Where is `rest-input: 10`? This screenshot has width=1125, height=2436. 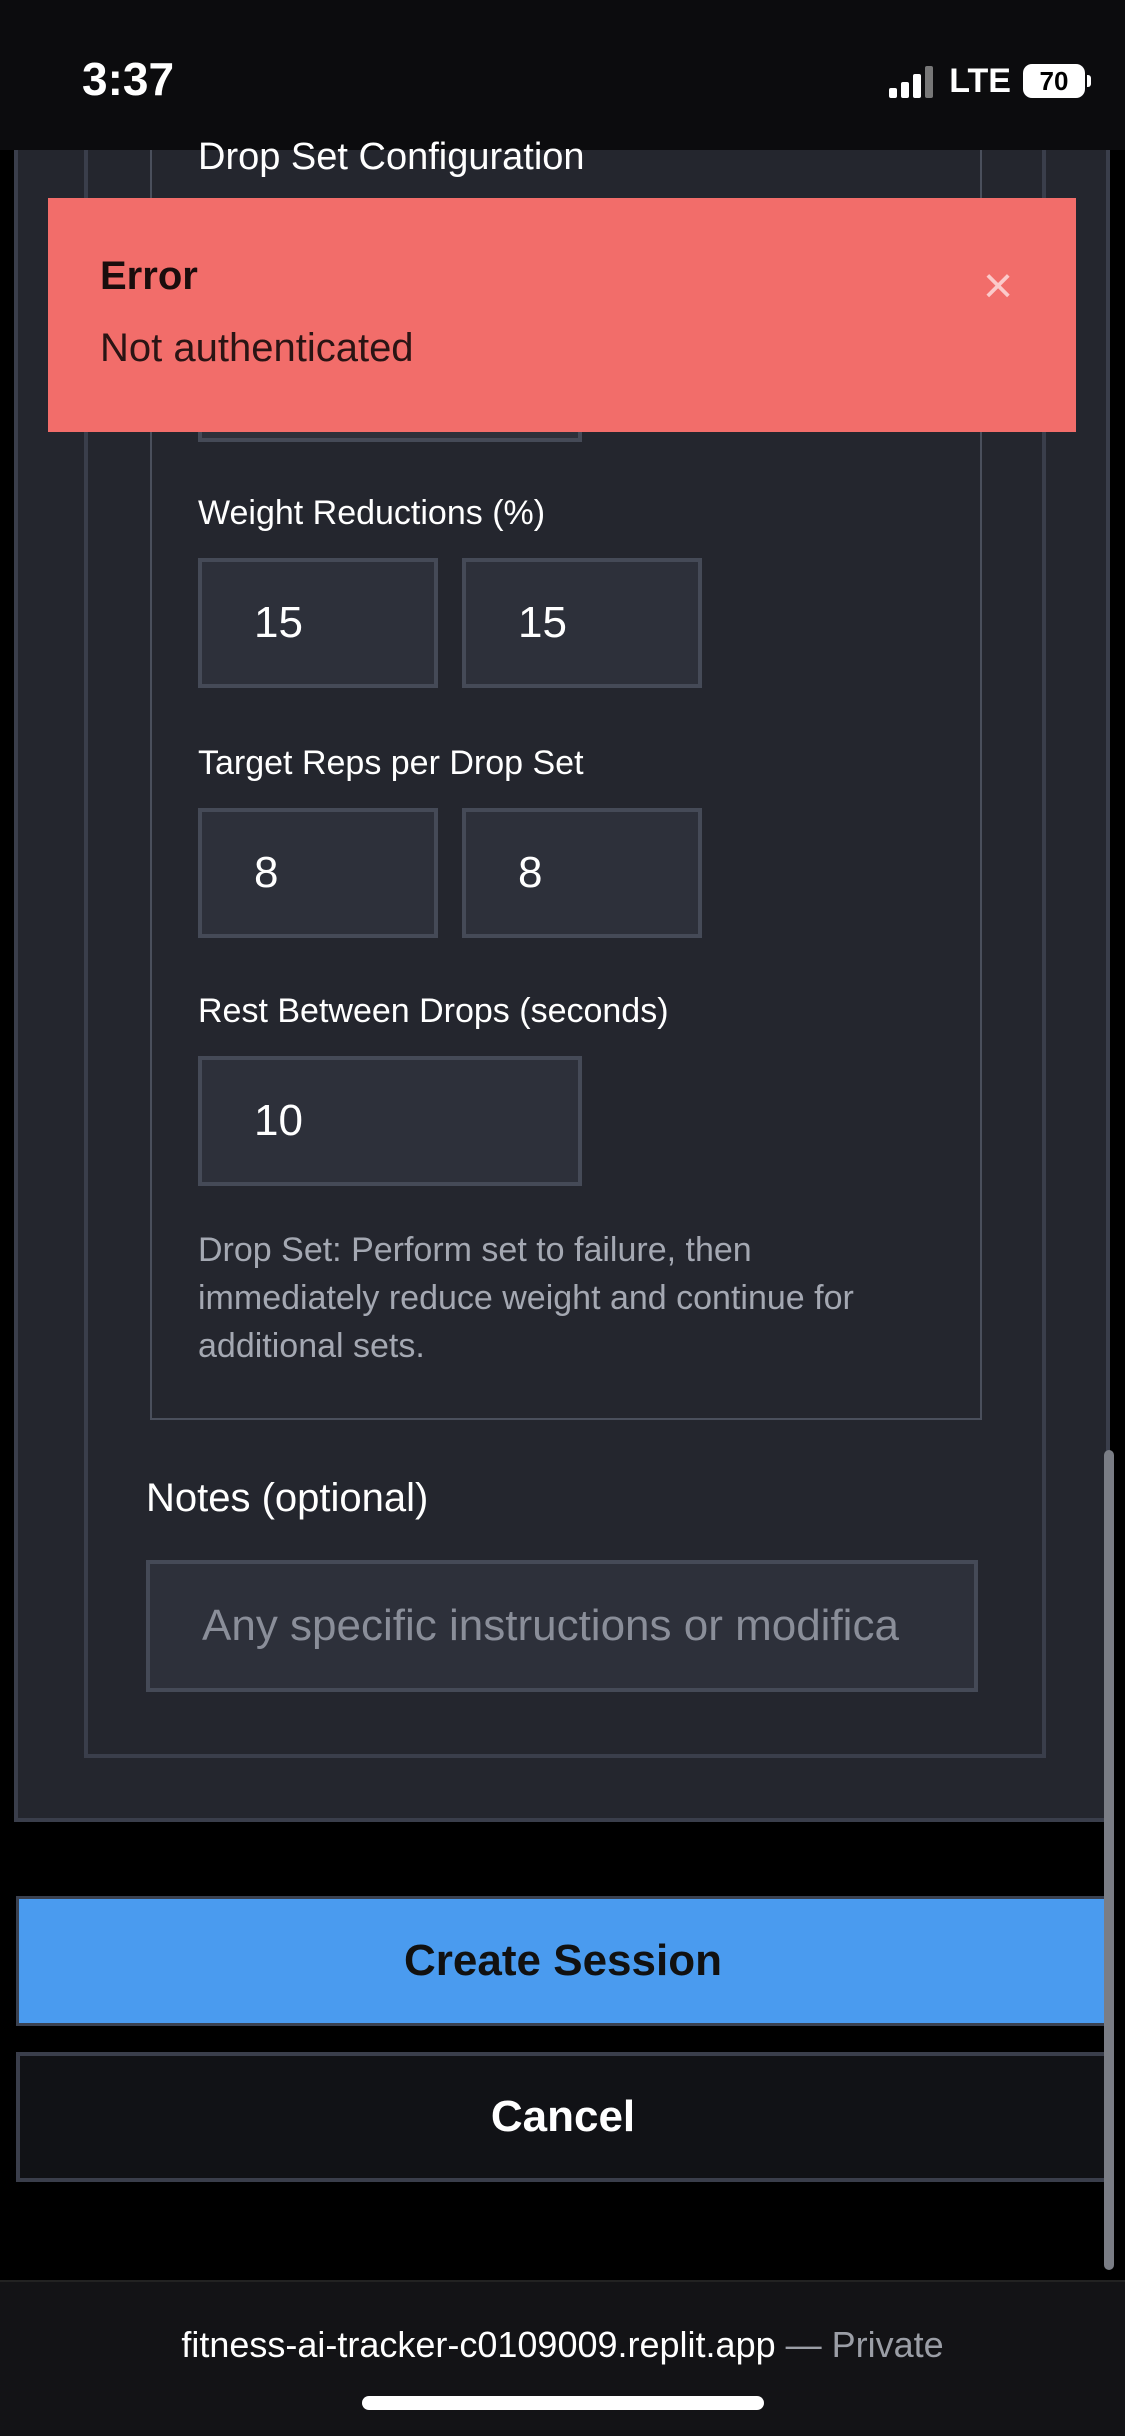 rest-input: 10 is located at coordinates (390, 1121).